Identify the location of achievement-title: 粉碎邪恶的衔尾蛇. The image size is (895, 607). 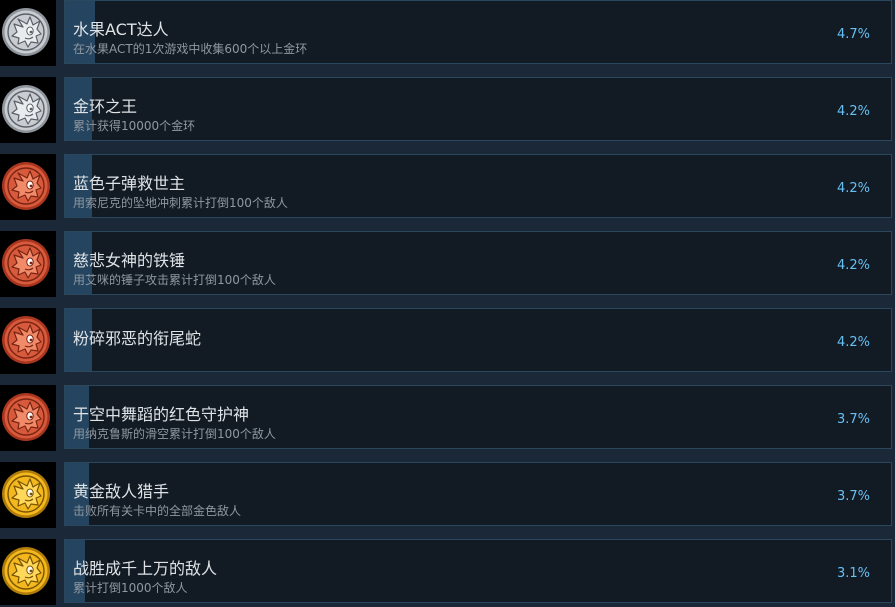
(137, 338).